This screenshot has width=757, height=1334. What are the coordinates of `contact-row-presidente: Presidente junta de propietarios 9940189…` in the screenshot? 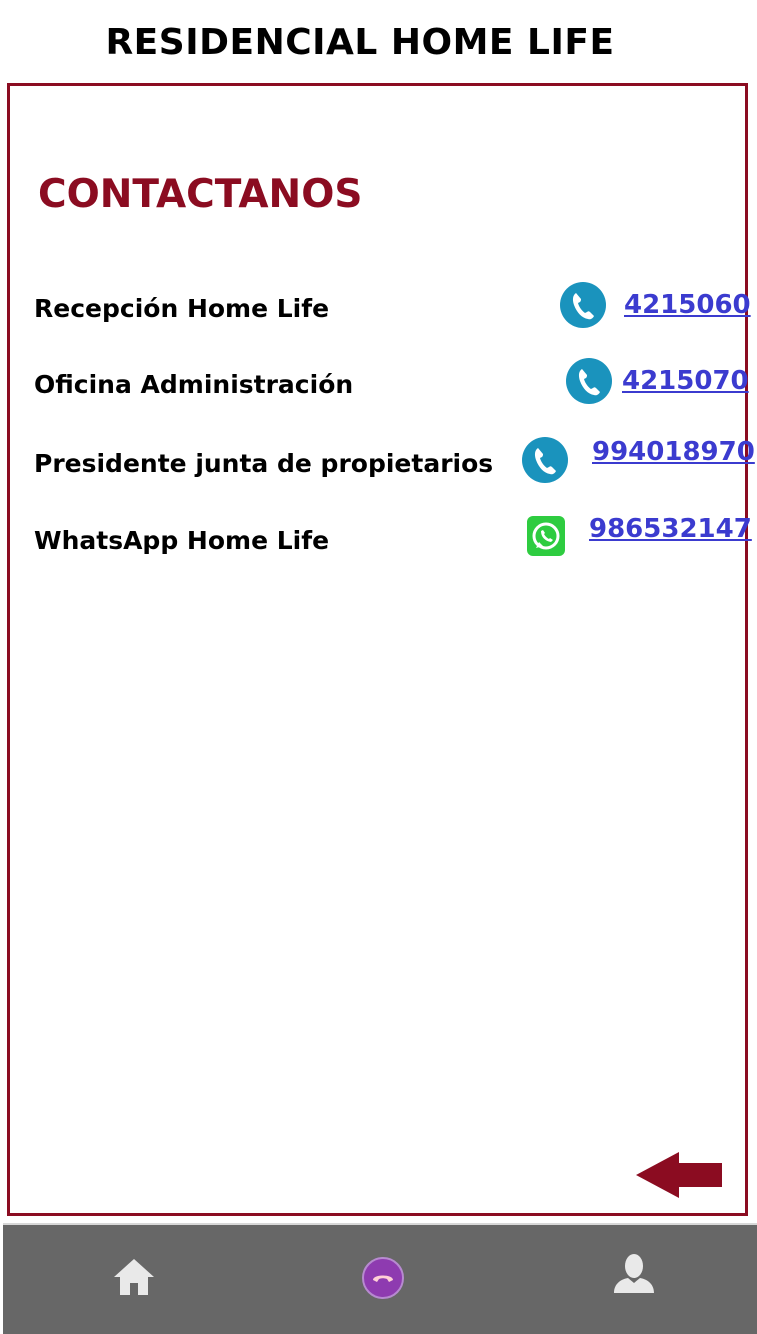 It's located at (394, 462).